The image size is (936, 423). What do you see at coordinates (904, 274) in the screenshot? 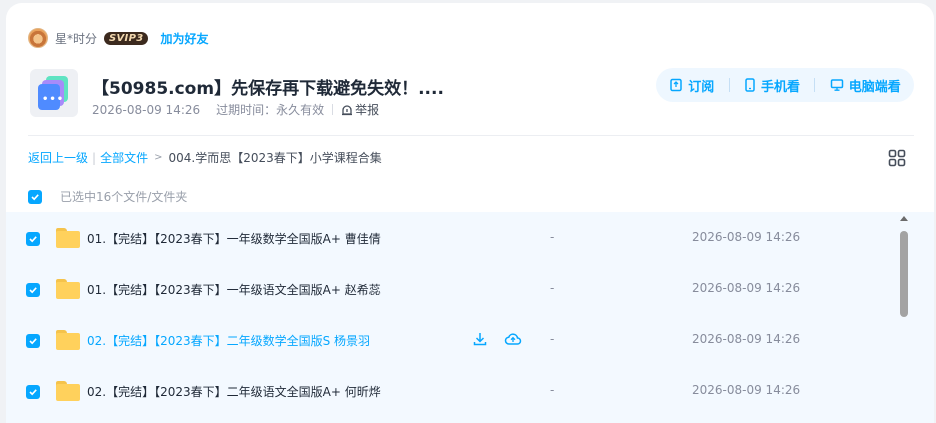
I see `scrollbar-thumb` at bounding box center [904, 274].